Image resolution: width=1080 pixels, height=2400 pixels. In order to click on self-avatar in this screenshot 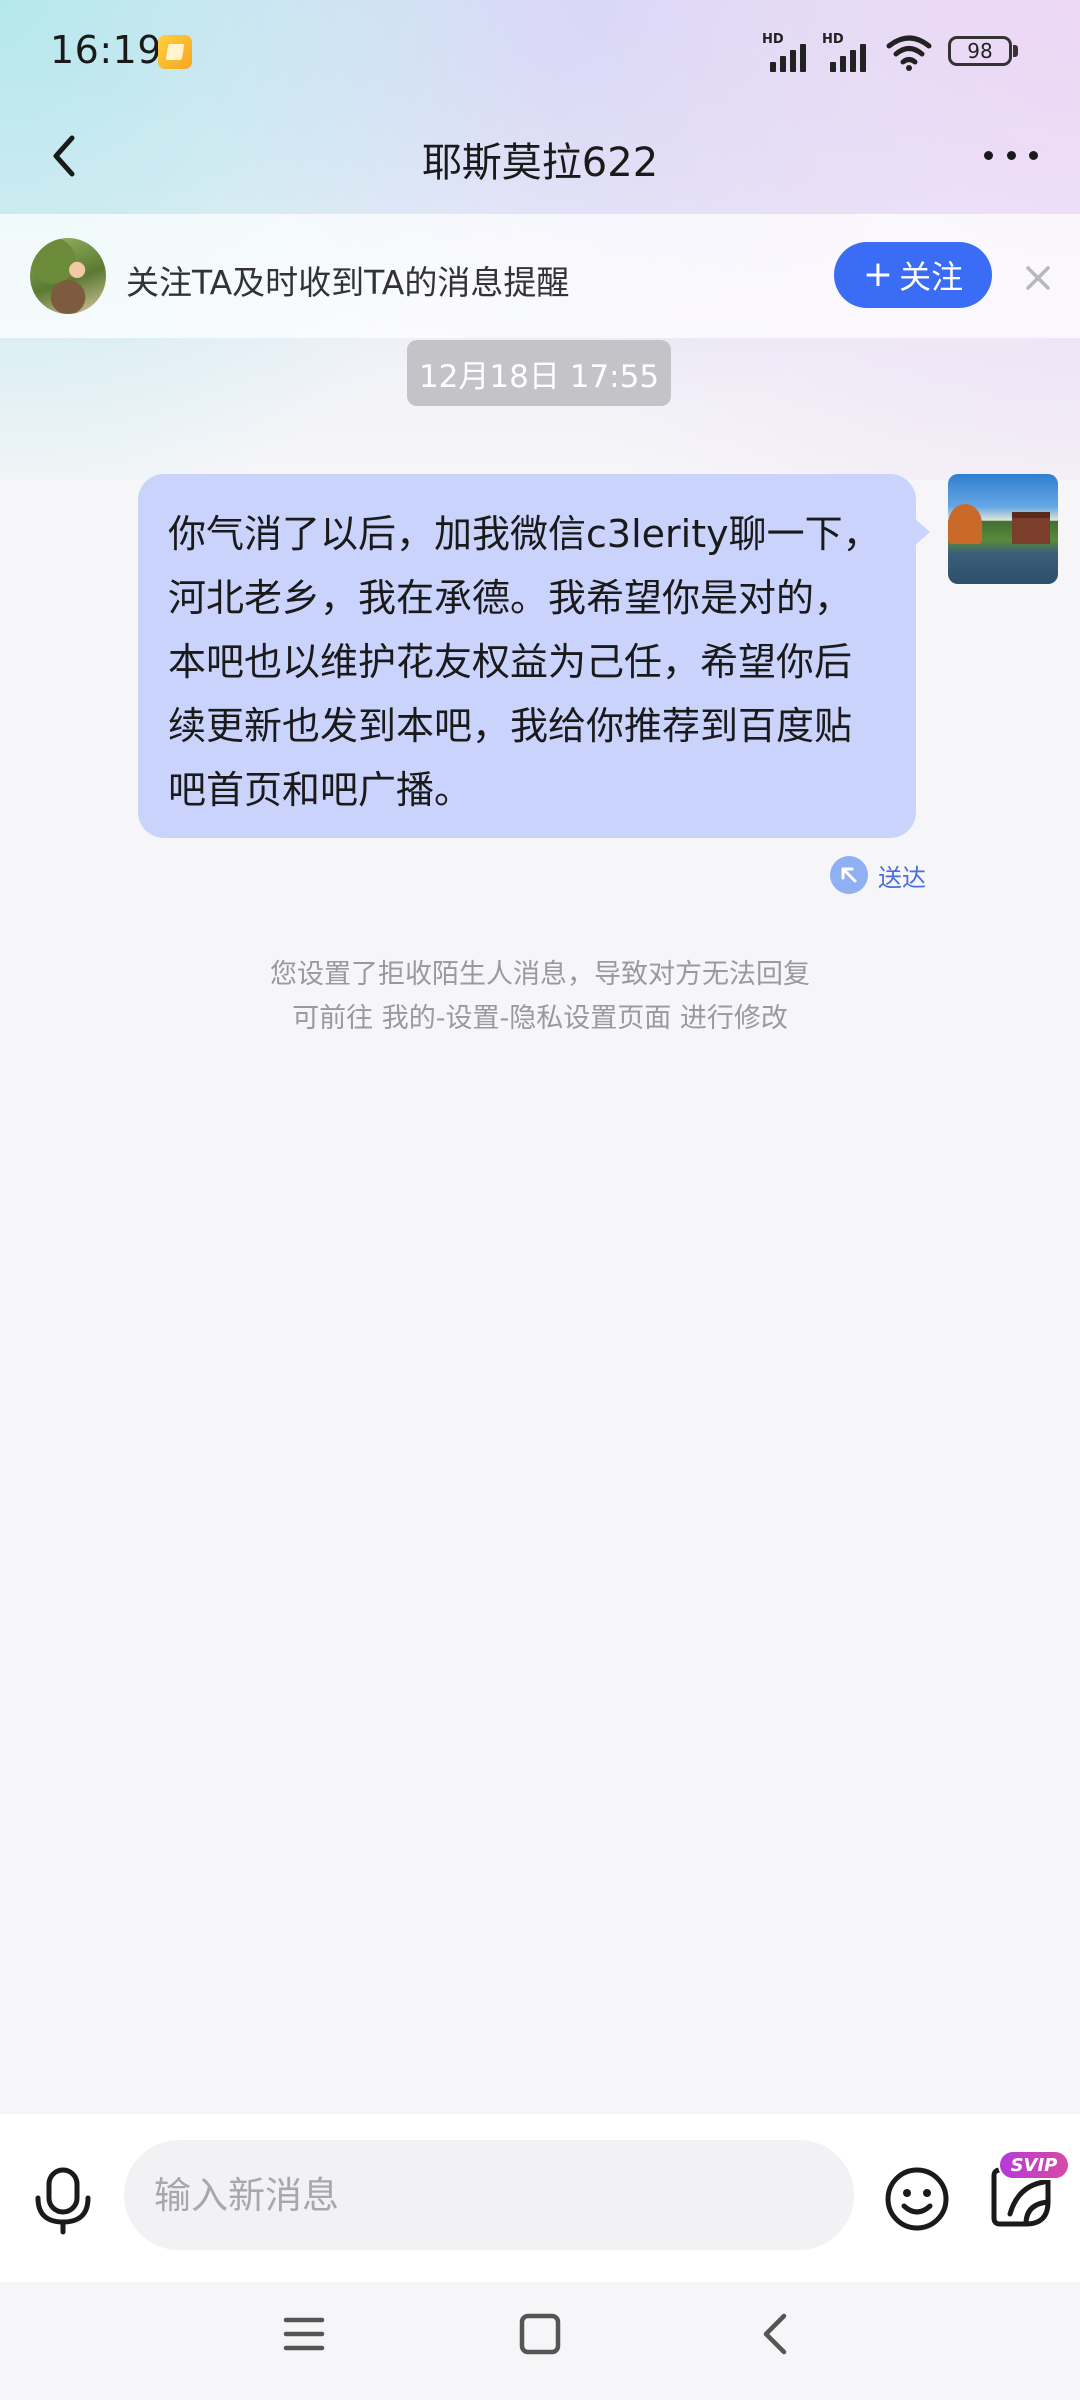, I will do `click(1003, 529)`.